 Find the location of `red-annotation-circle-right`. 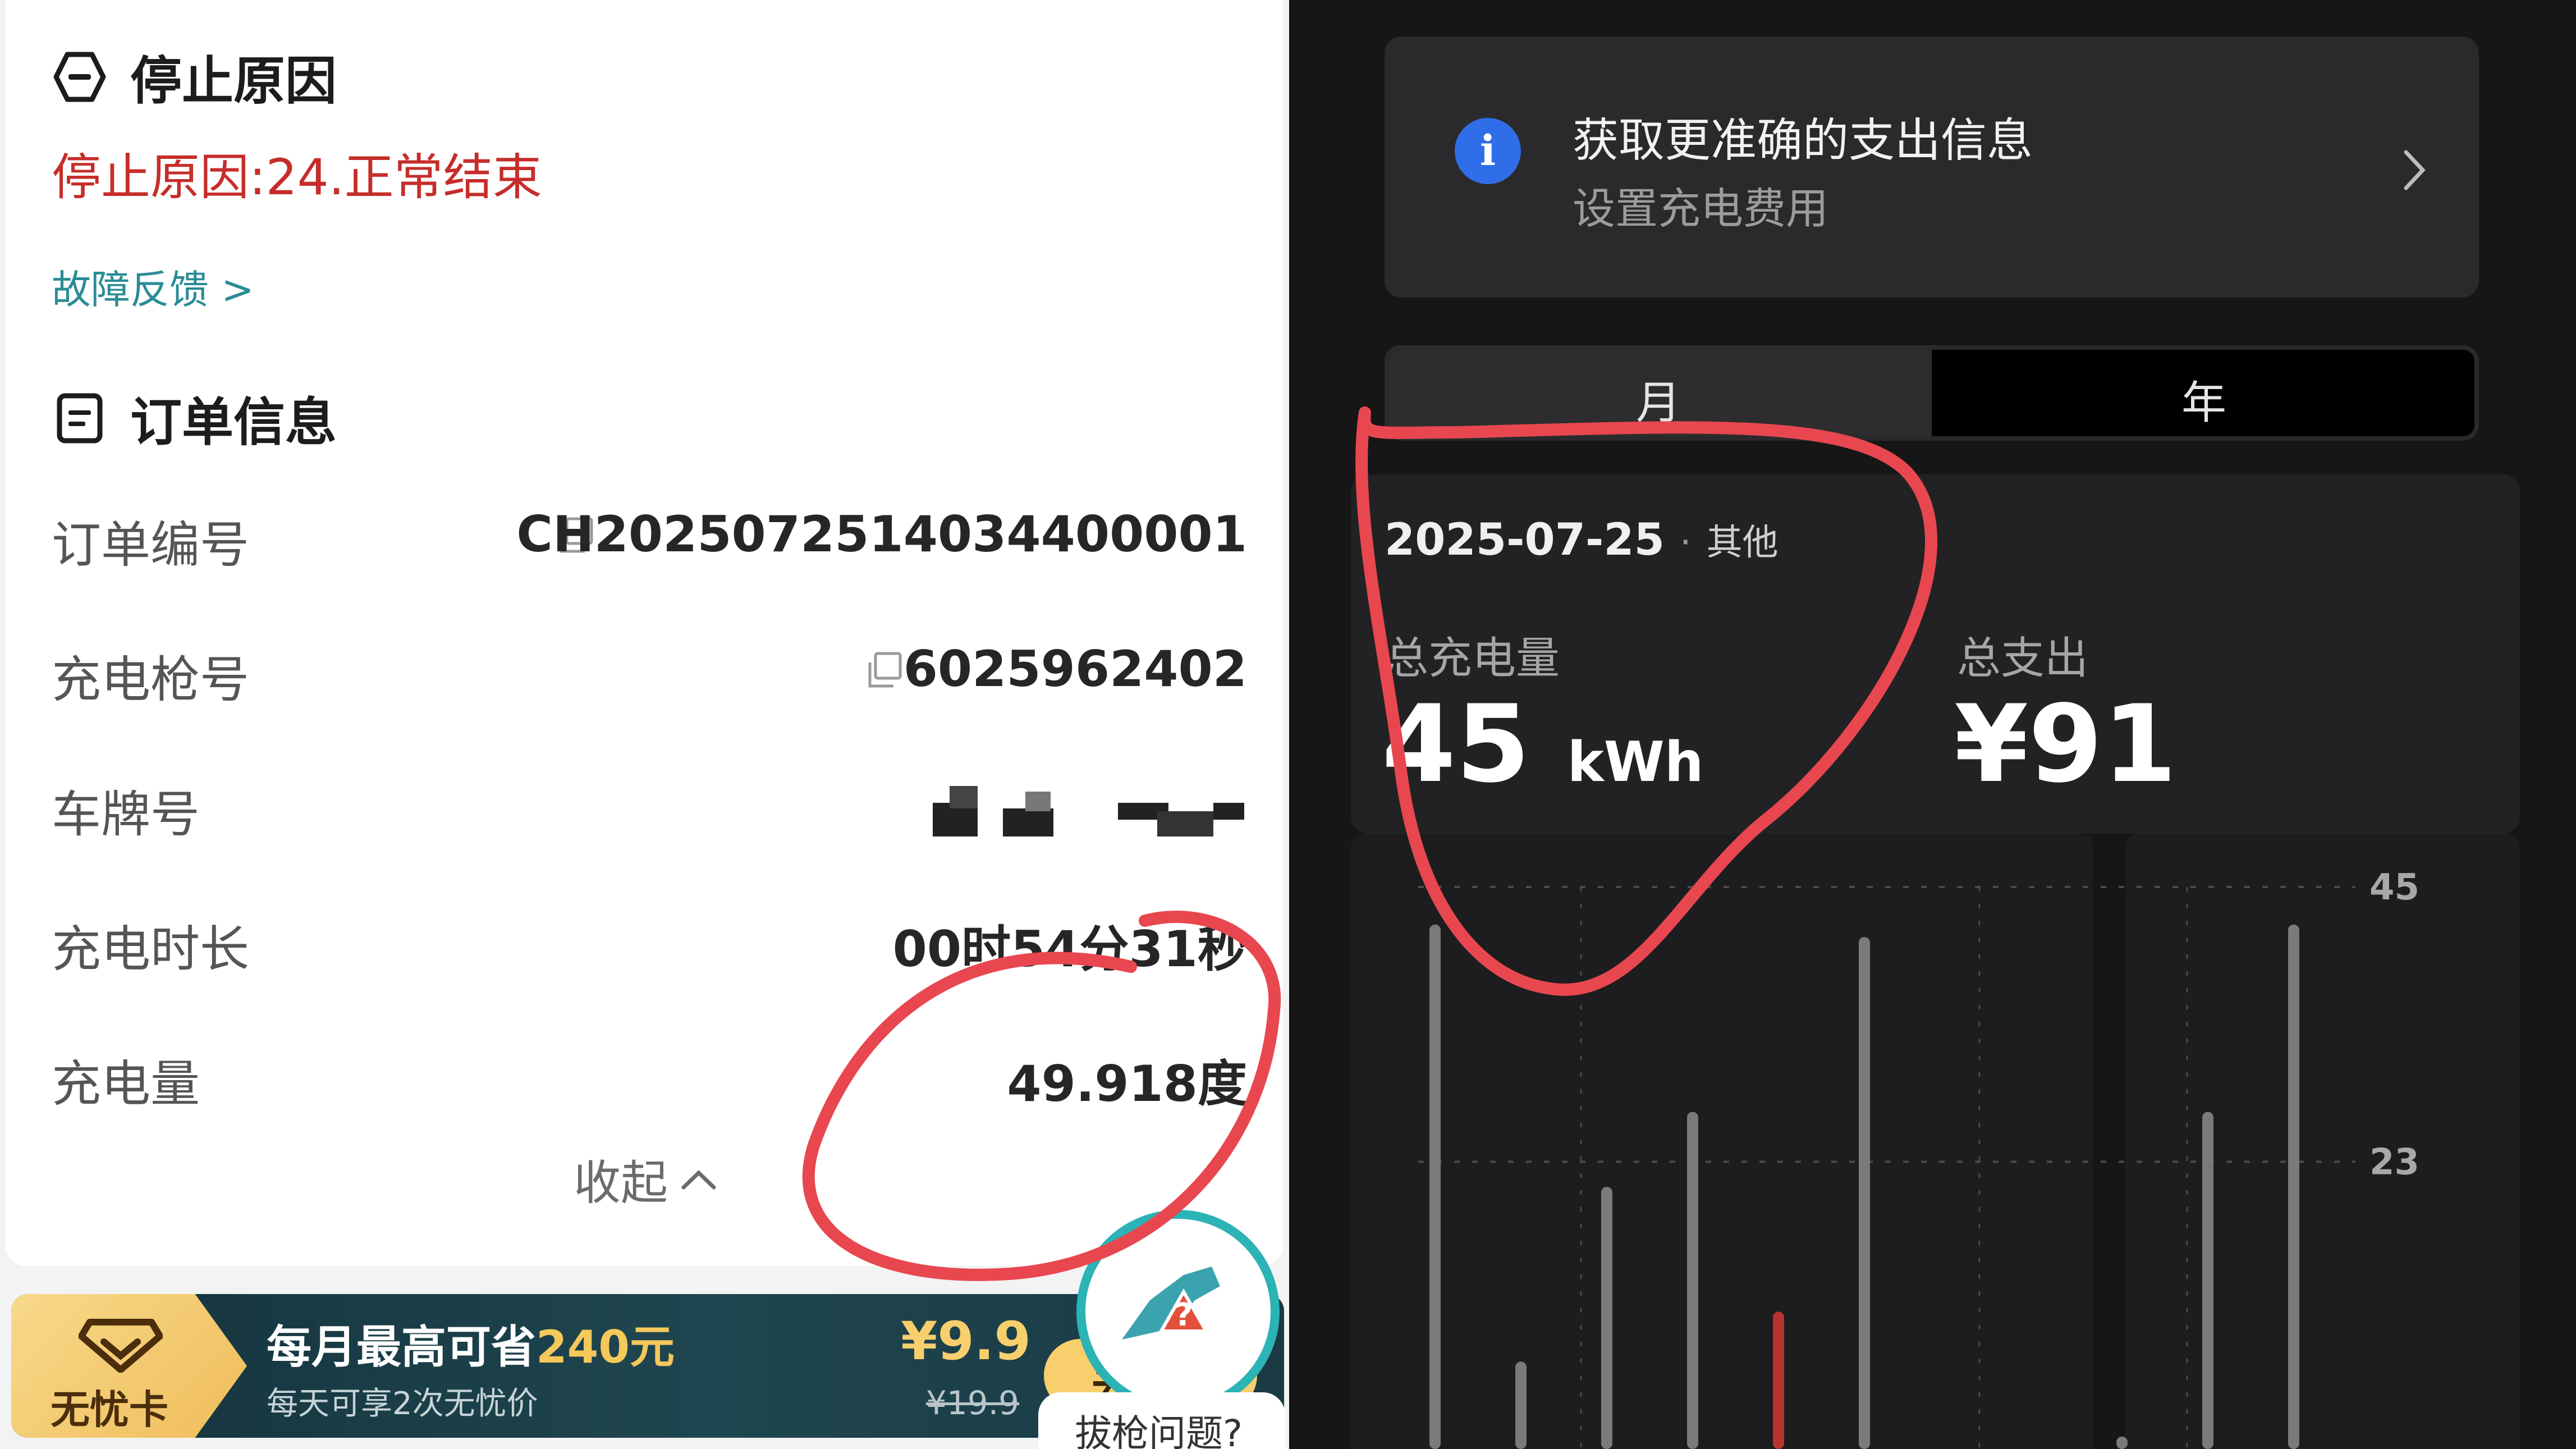

red-annotation-circle-right is located at coordinates (1646, 701).